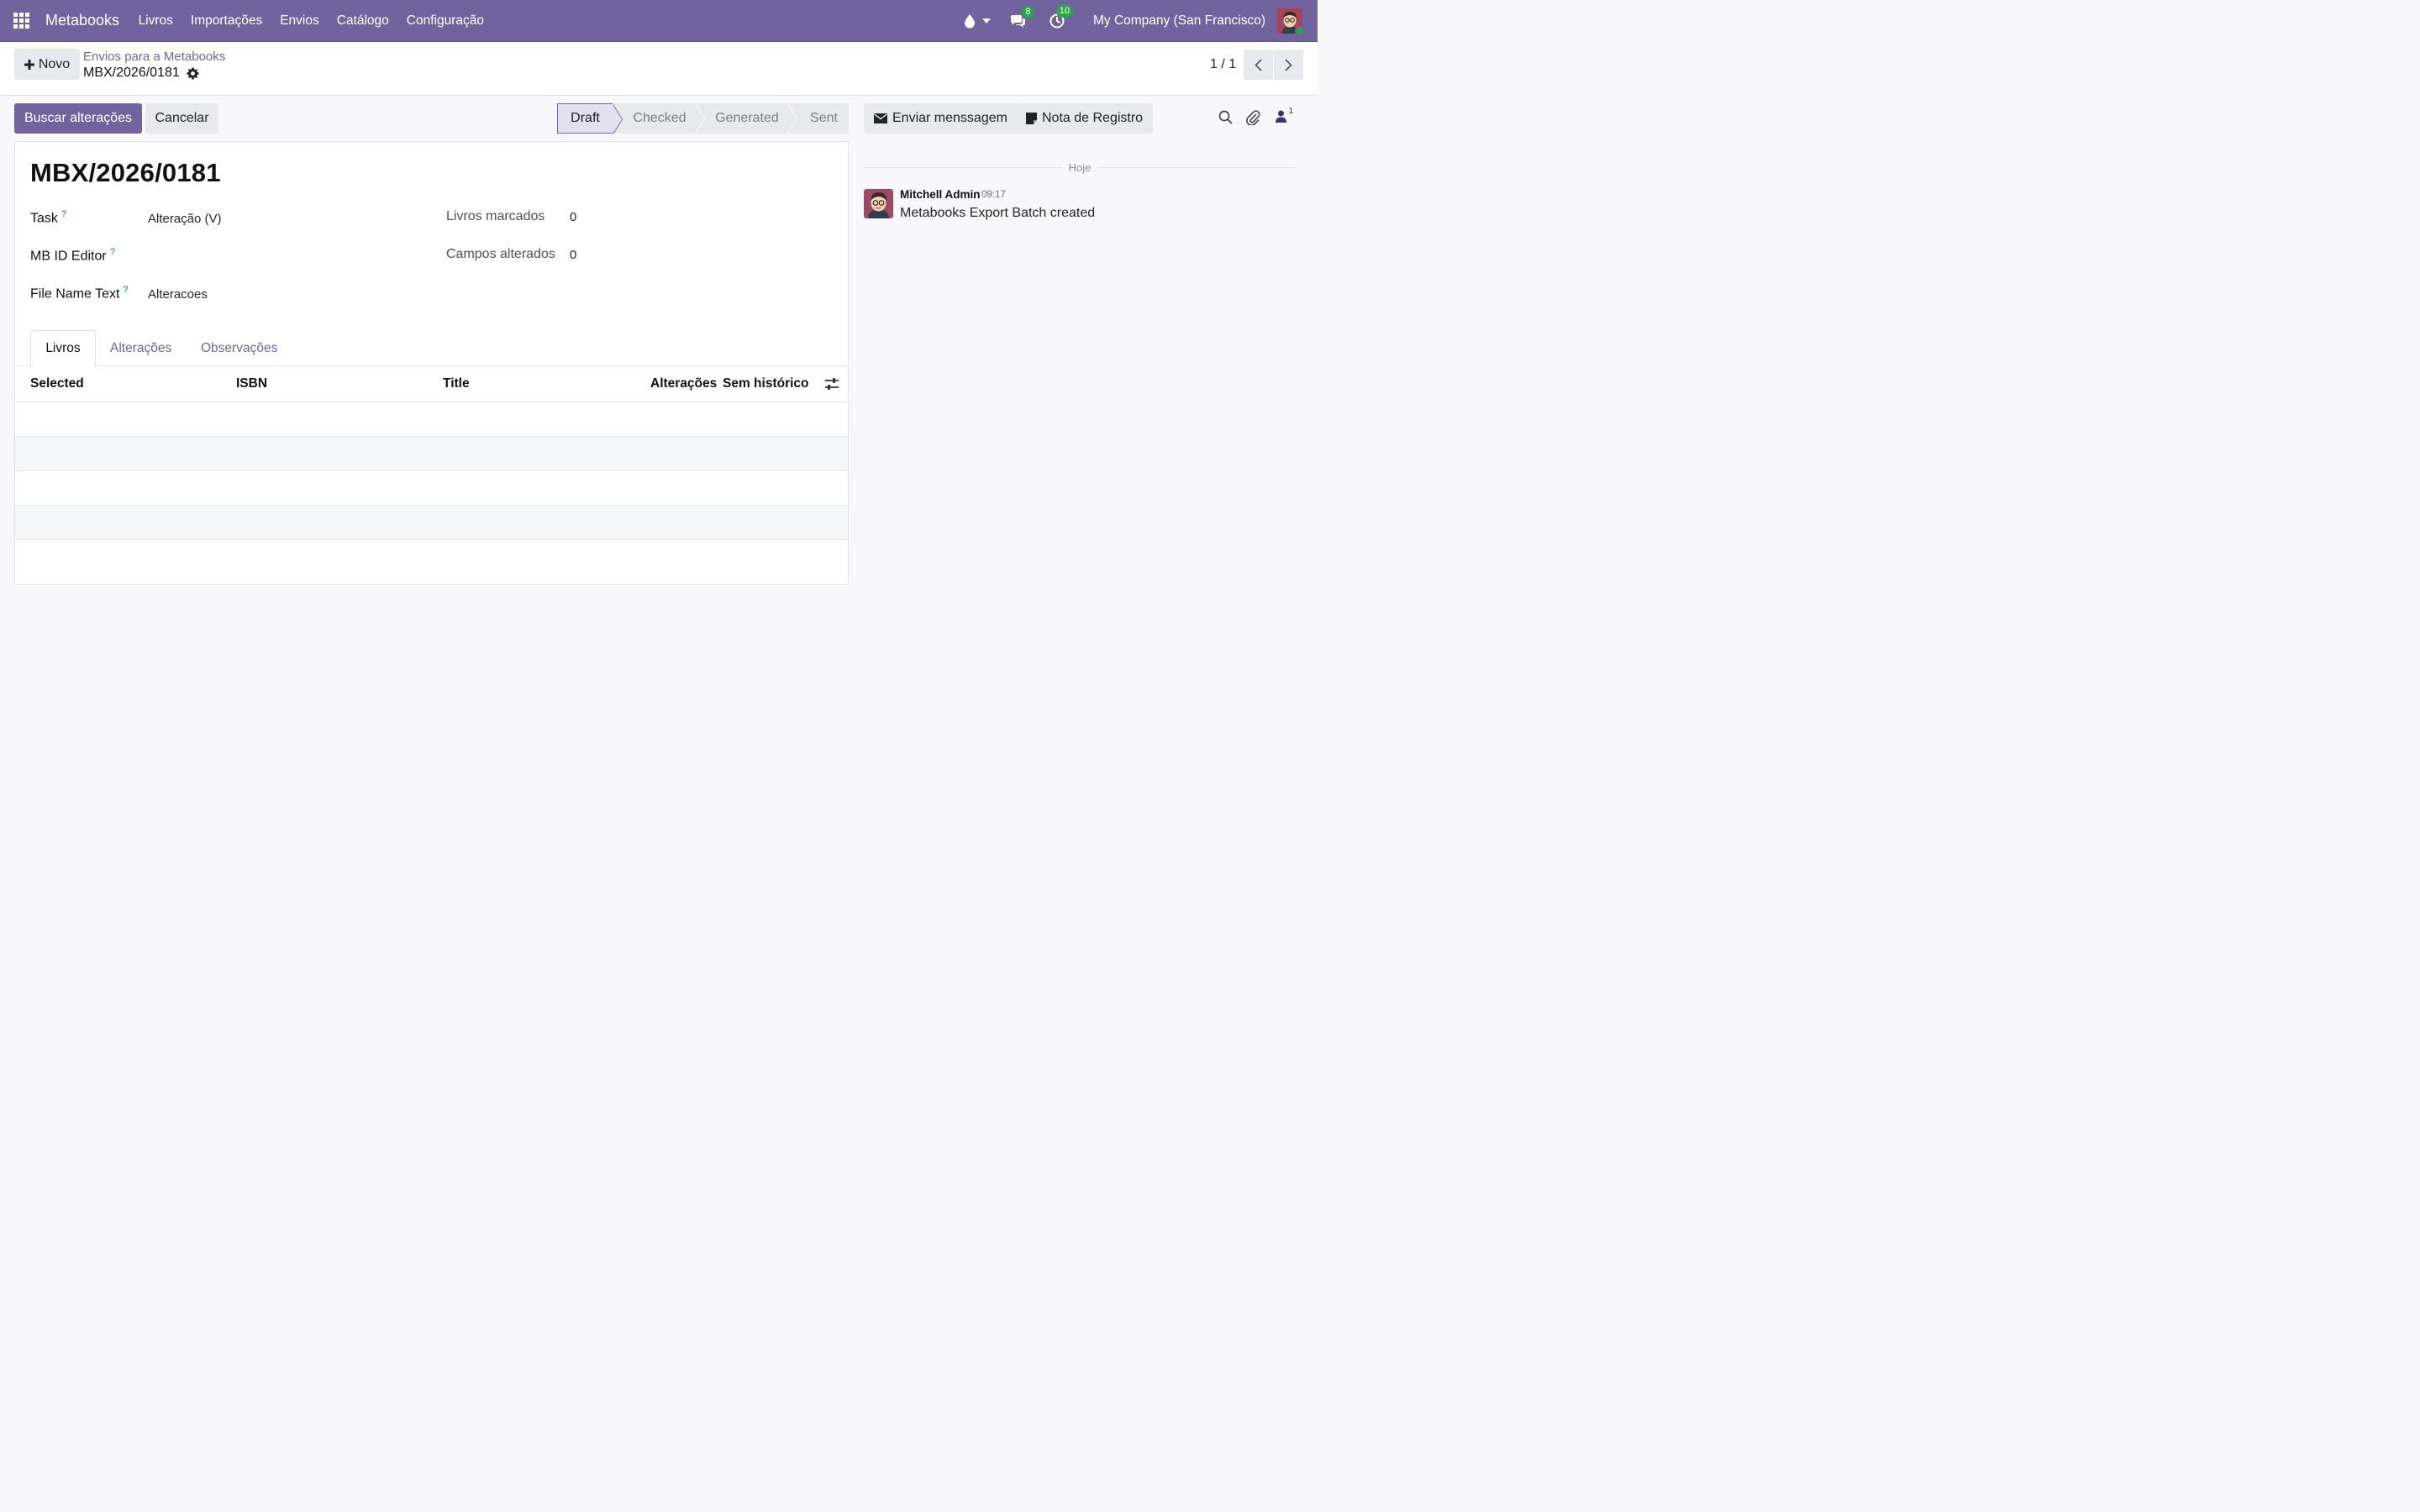 This screenshot has width=2420, height=1512. I want to click on apps-grid-icon, so click(21, 21).